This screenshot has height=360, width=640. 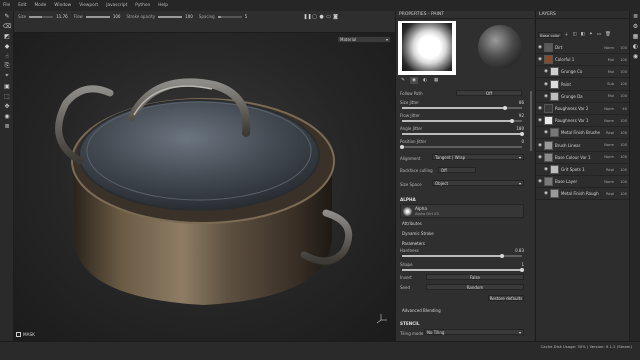 What do you see at coordinates (61, 16) in the screenshot?
I see `size-value: 11.76` at bounding box center [61, 16].